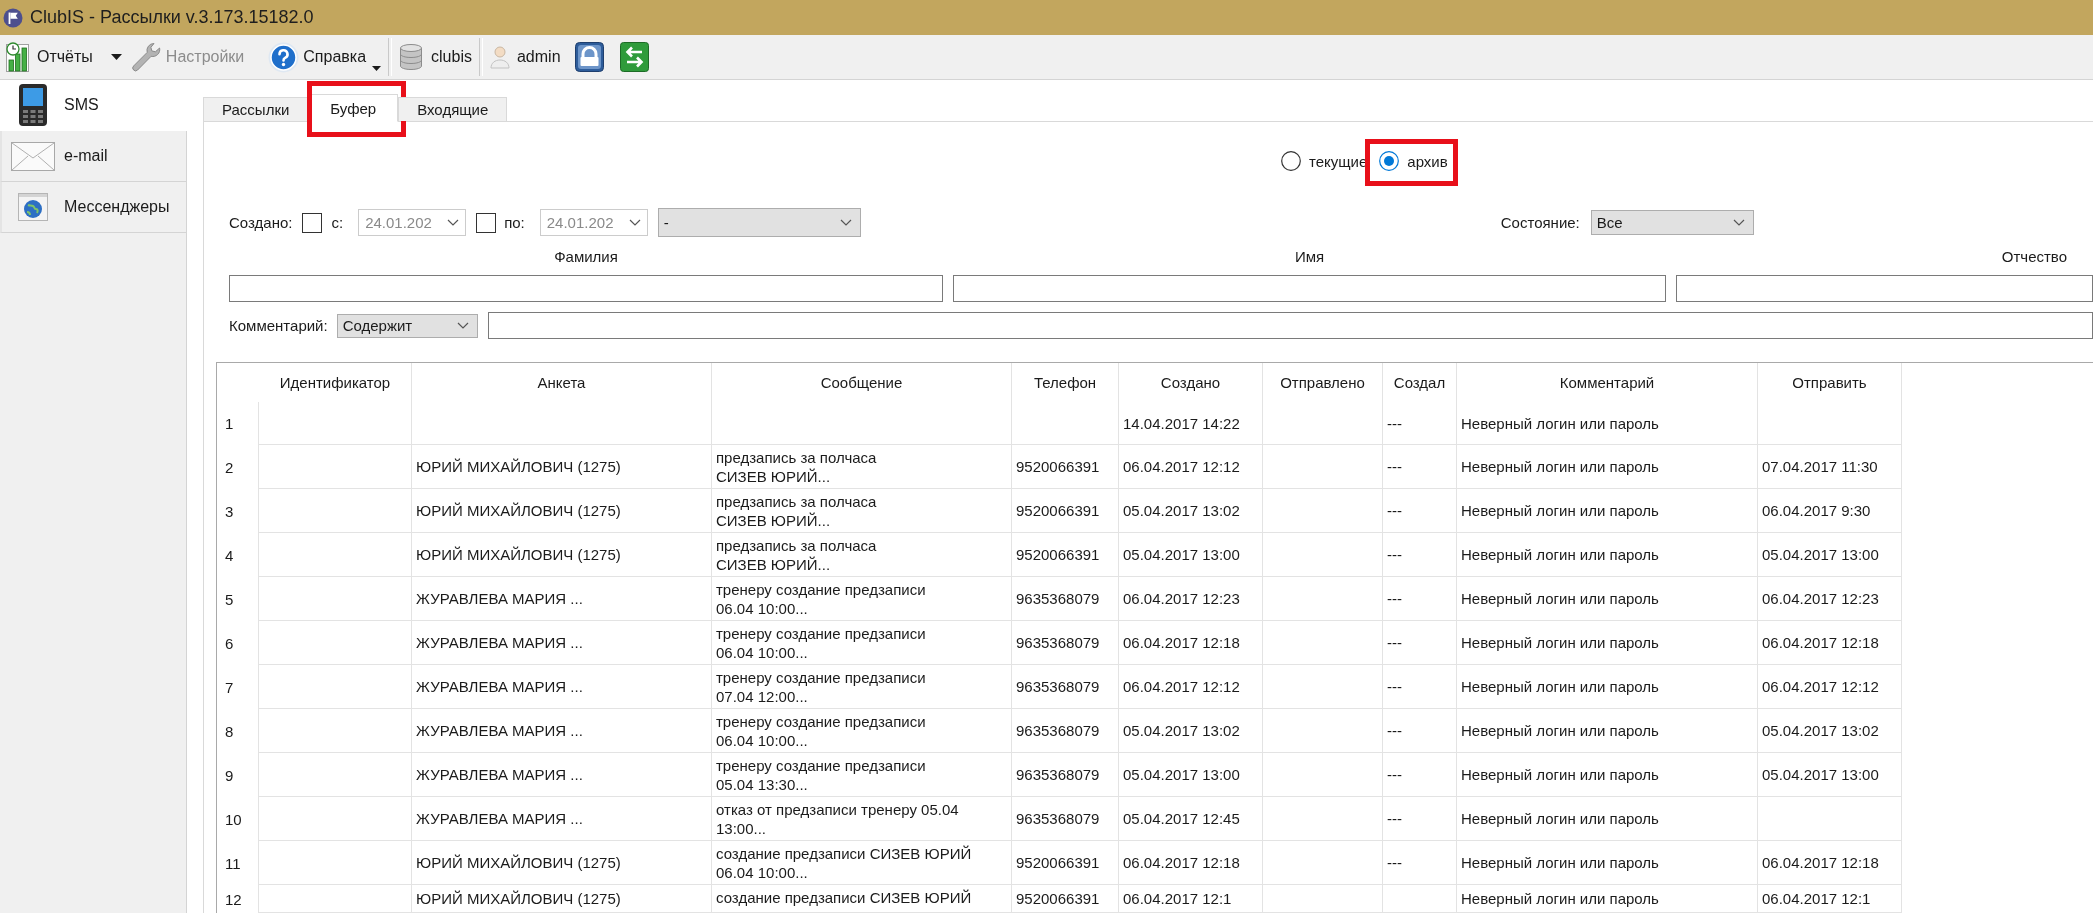  Describe the element at coordinates (514, 222) in the screenshot. I see `field-label: по:` at that location.